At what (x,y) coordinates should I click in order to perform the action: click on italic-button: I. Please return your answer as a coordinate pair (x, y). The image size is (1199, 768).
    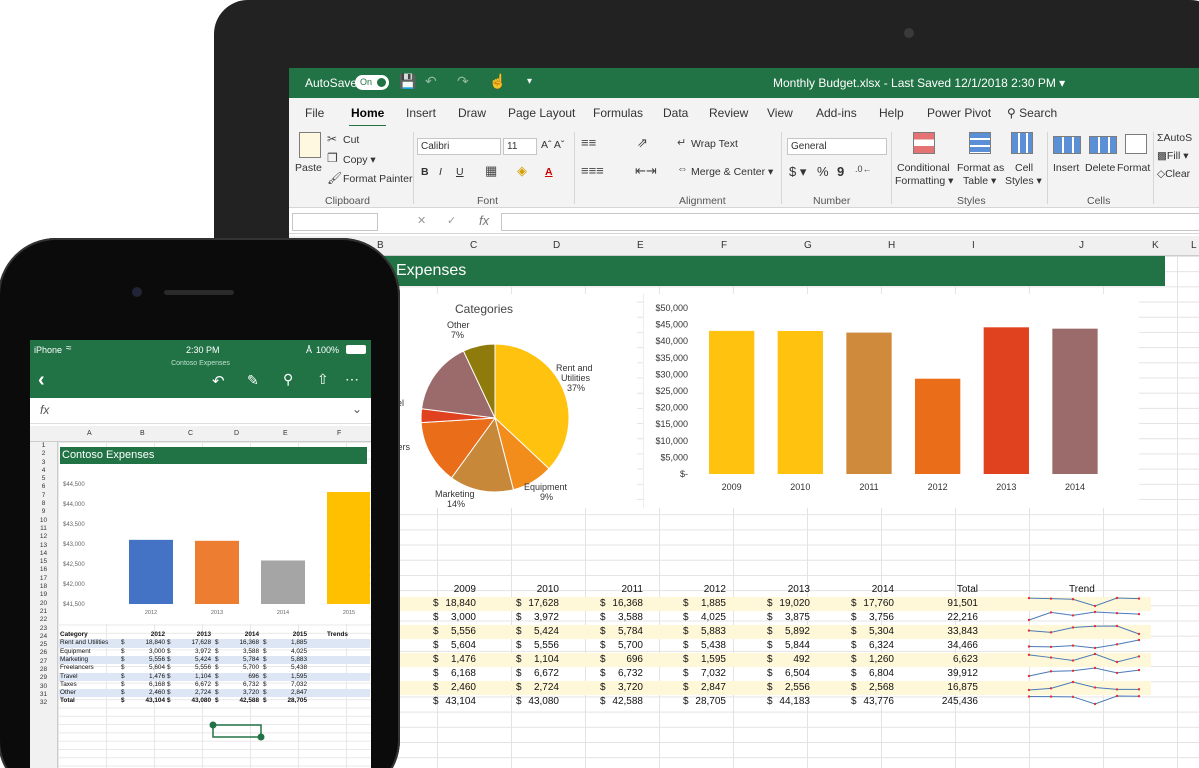
    Looking at the image, I should click on (440, 172).